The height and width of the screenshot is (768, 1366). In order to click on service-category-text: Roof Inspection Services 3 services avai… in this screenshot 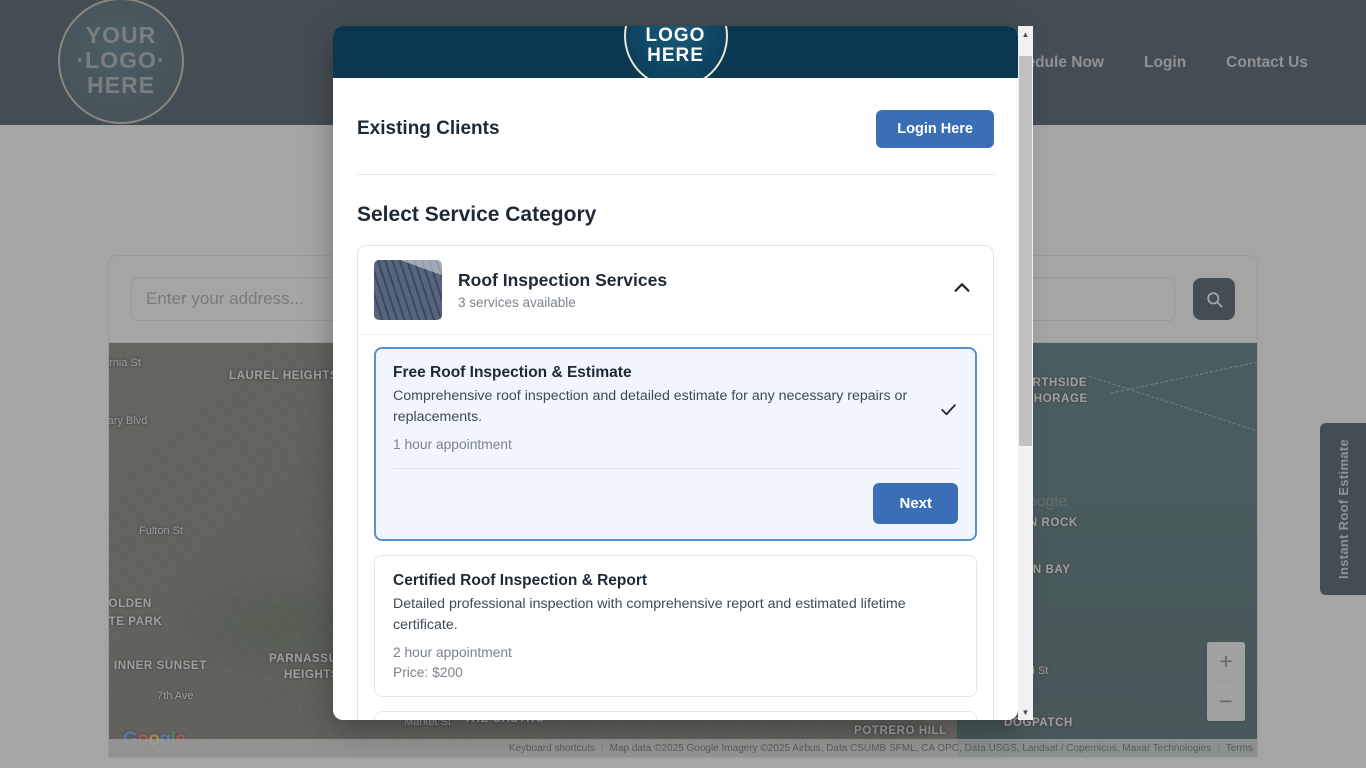, I will do `click(696, 290)`.